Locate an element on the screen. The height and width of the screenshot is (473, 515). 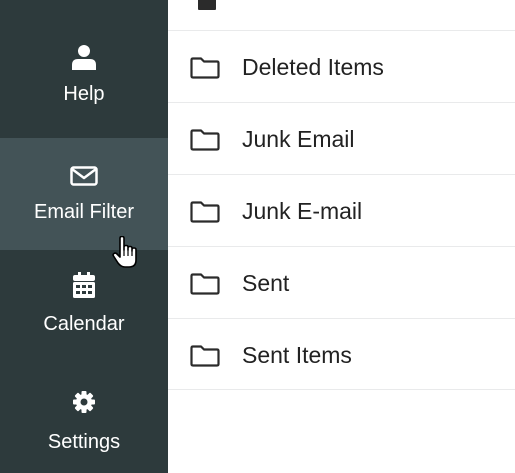
sidebar-item-label: Calendar is located at coordinates (84, 324).